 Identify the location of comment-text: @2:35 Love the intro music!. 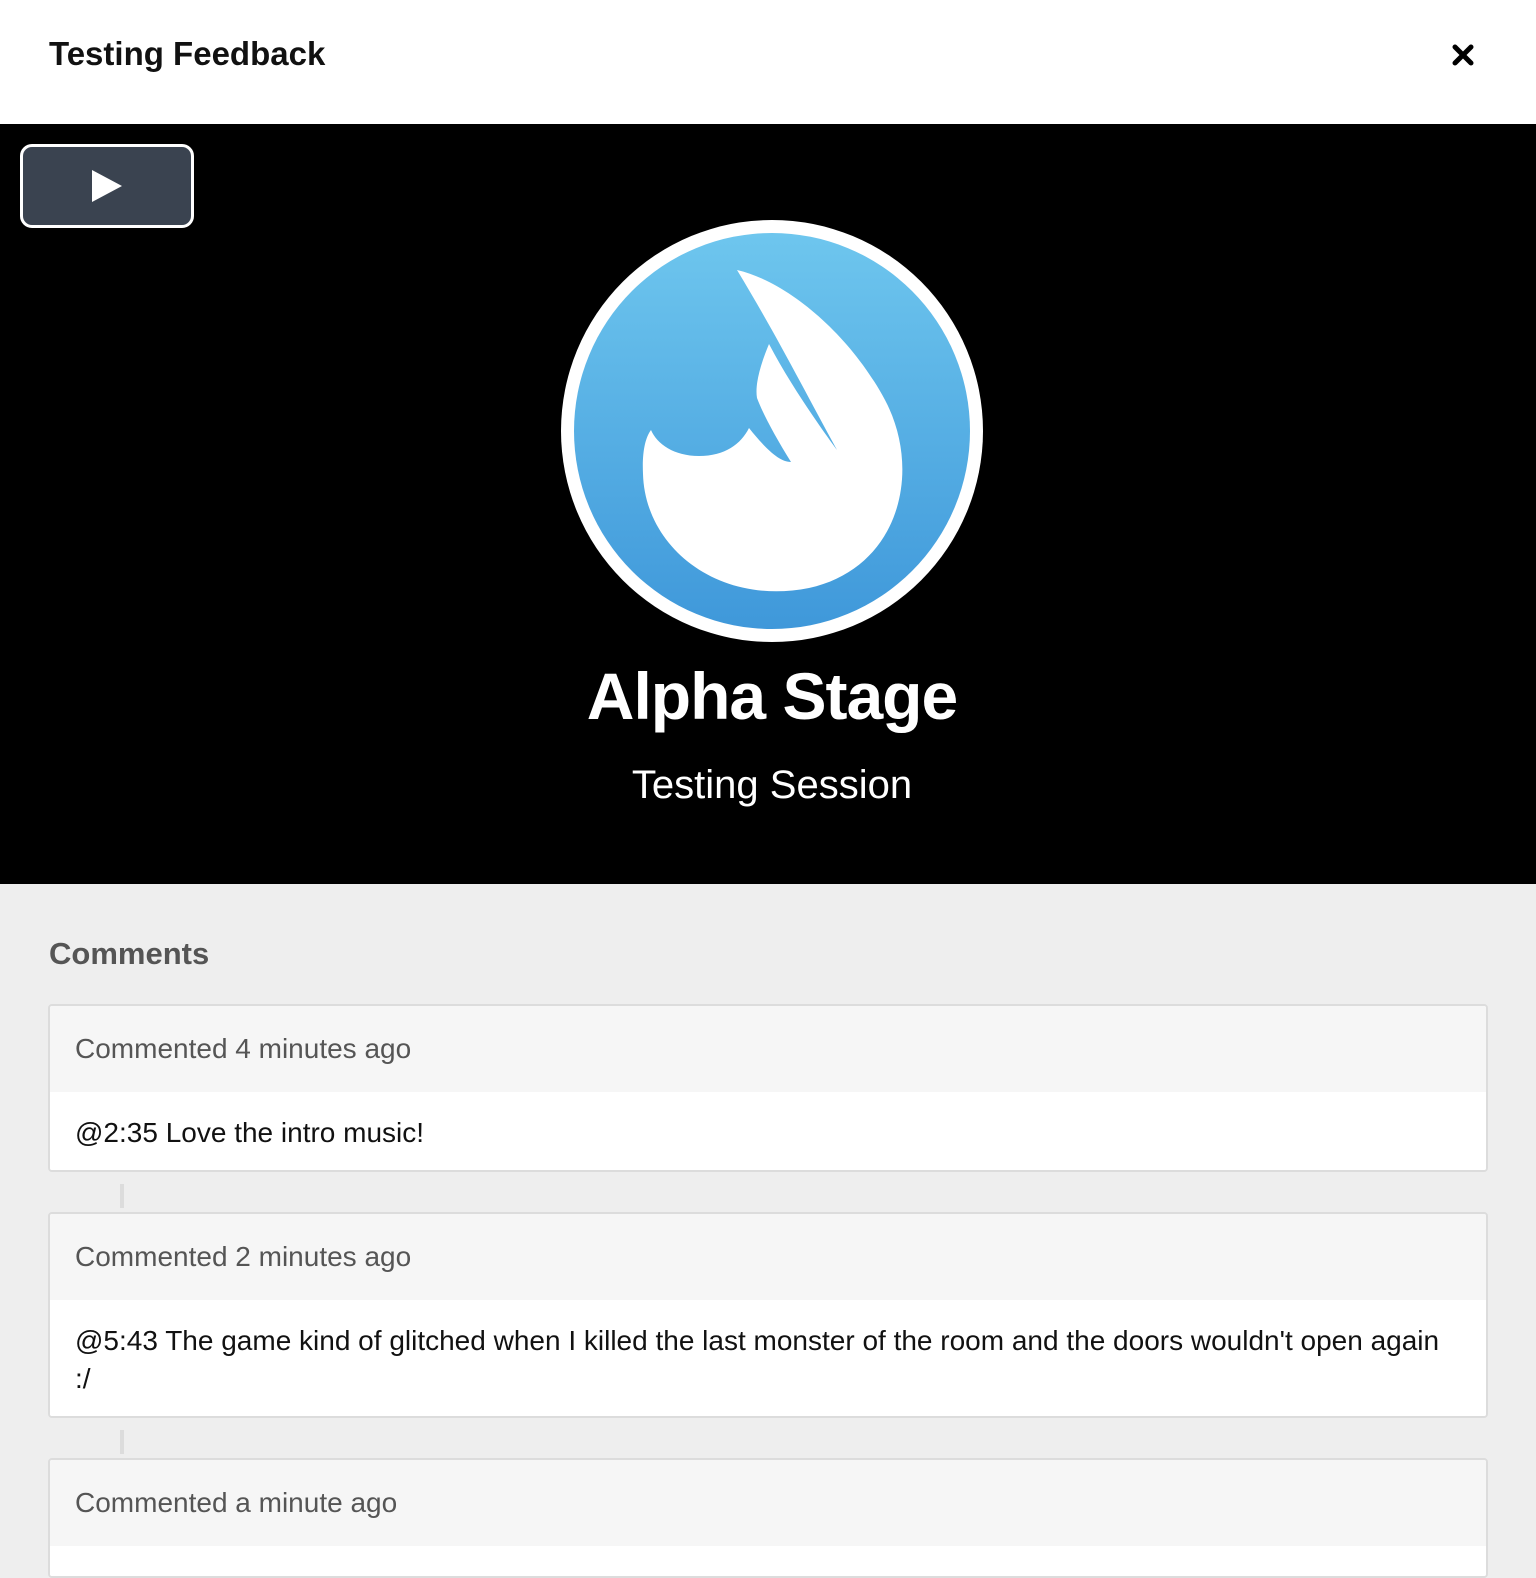
(768, 1131).